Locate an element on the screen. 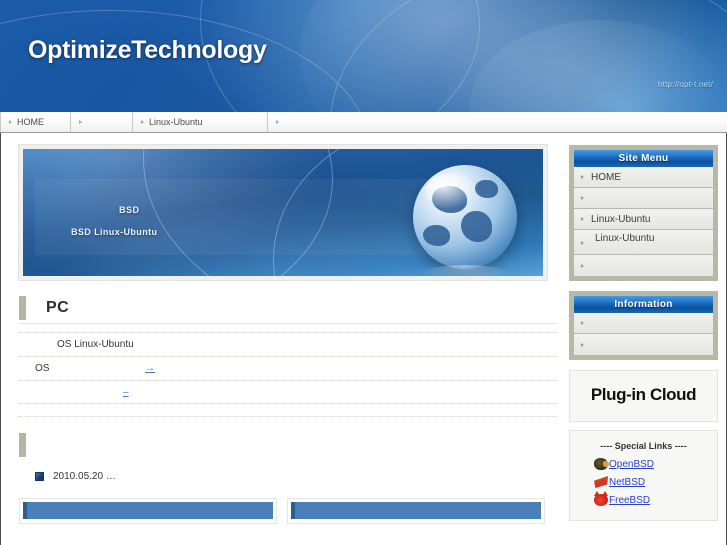 The image size is (727, 545). spec-description: OS Linux-Ubuntu is located at coordinates (95, 344).